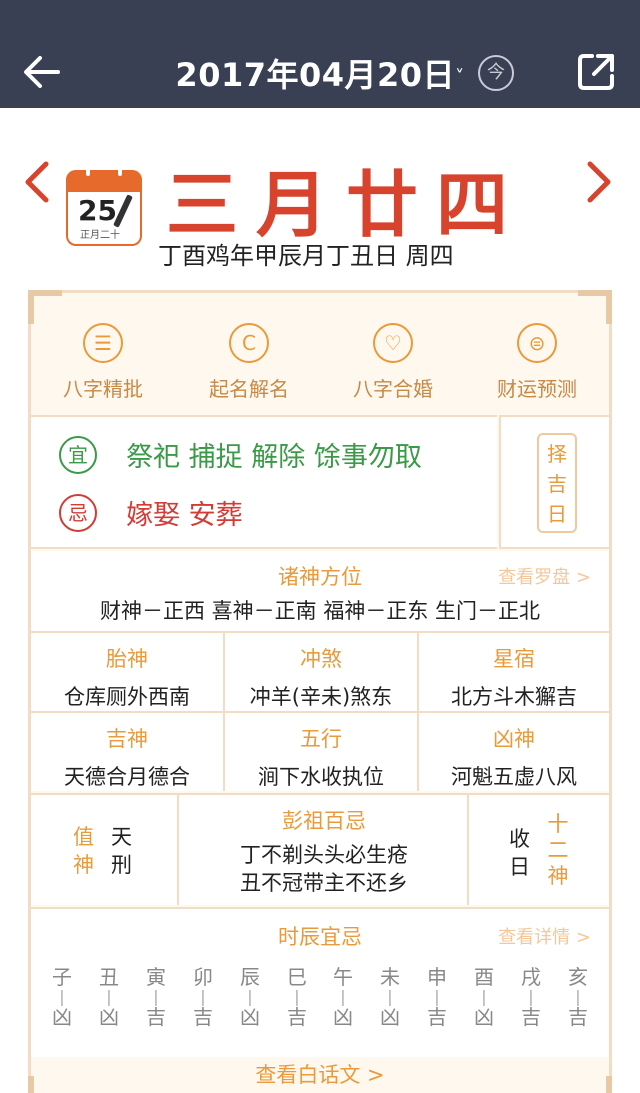 The height and width of the screenshot is (1093, 640). What do you see at coordinates (78, 512) in the screenshot?
I see `ji-seal-icon: 忌` at bounding box center [78, 512].